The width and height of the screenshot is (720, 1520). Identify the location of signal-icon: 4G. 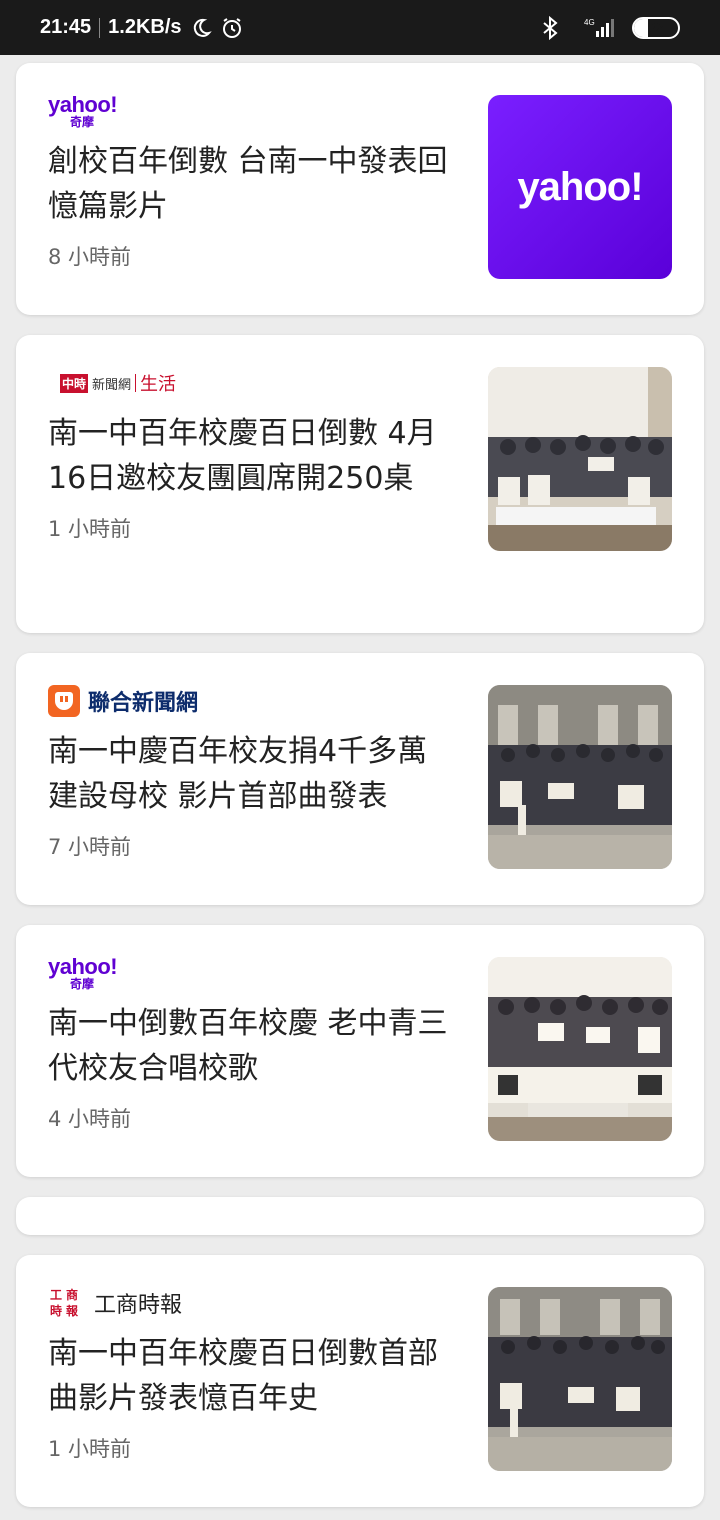
(600, 28).